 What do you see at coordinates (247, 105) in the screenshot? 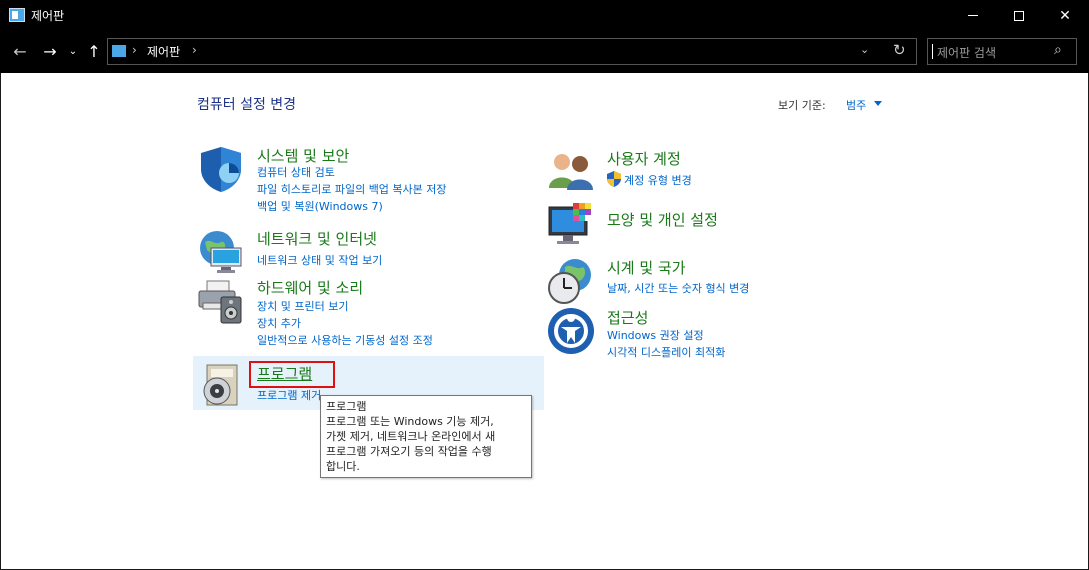
I see `page-title: 컴퓨터 설정 변경` at bounding box center [247, 105].